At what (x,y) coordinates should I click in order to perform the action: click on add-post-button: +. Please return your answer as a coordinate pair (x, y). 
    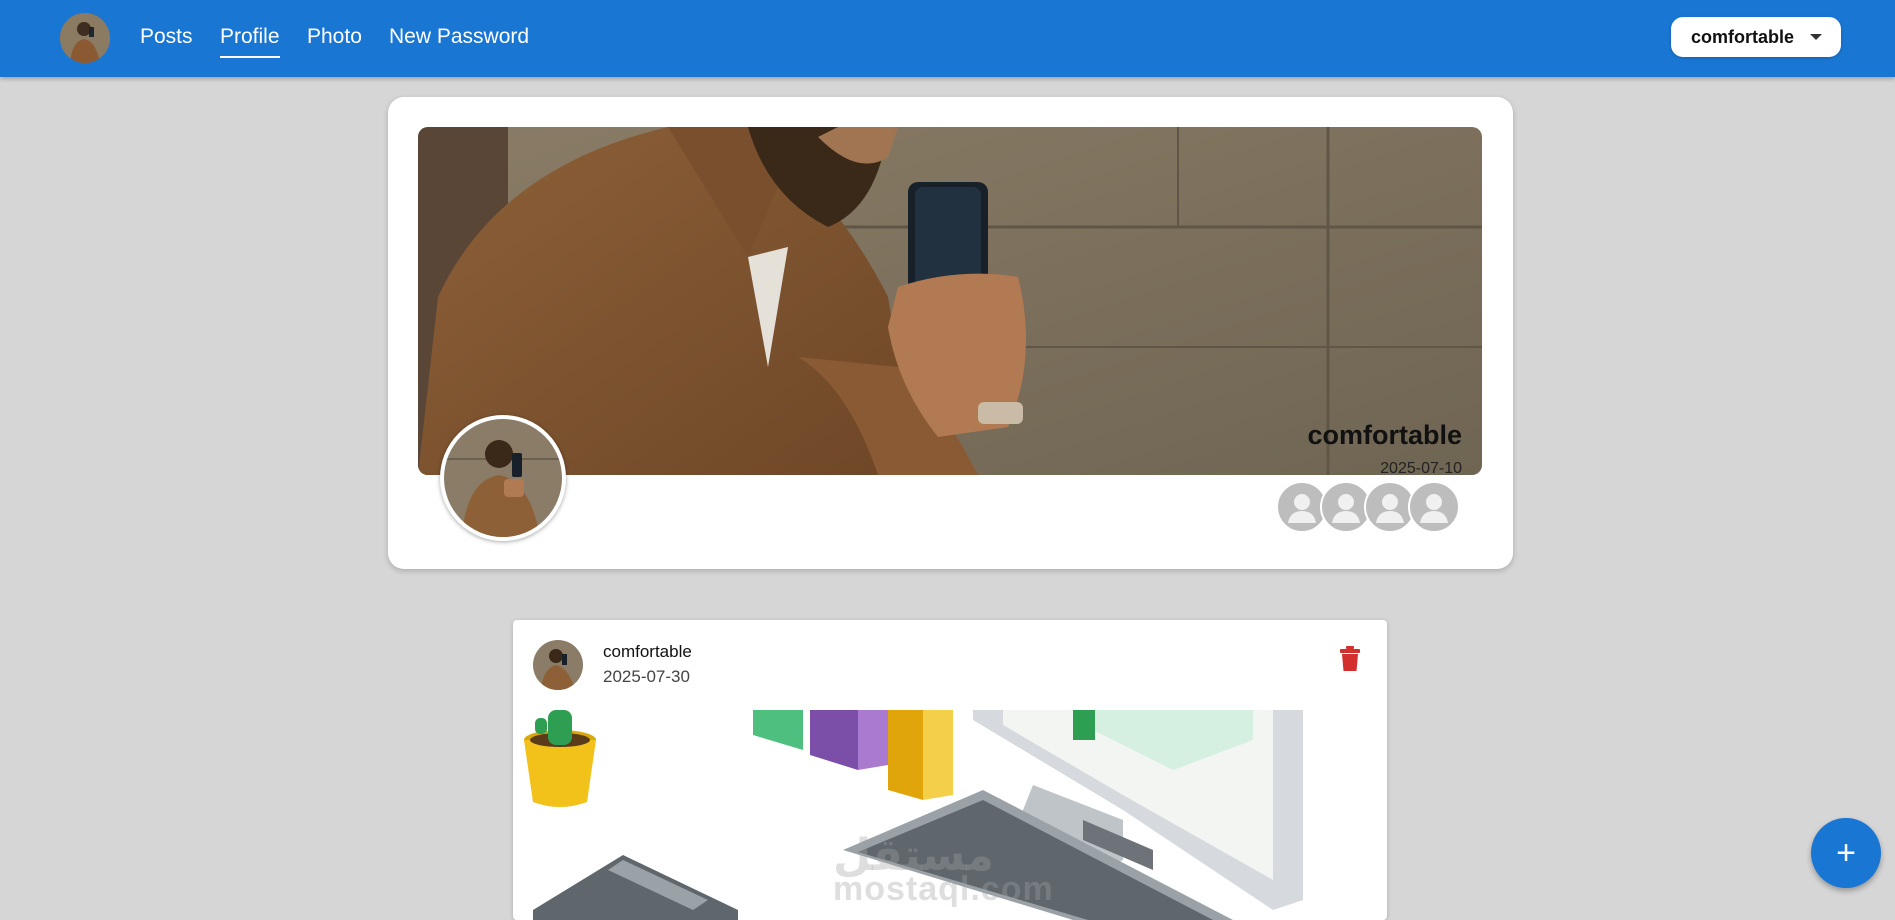
    Looking at the image, I should click on (1846, 853).